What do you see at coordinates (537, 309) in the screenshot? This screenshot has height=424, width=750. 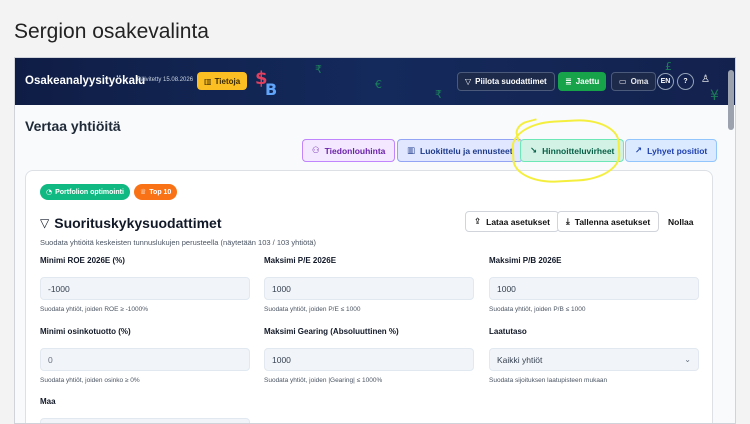 I see `field-help: Suodata yhtiöt, joiden P/B ≤ 1000` at bounding box center [537, 309].